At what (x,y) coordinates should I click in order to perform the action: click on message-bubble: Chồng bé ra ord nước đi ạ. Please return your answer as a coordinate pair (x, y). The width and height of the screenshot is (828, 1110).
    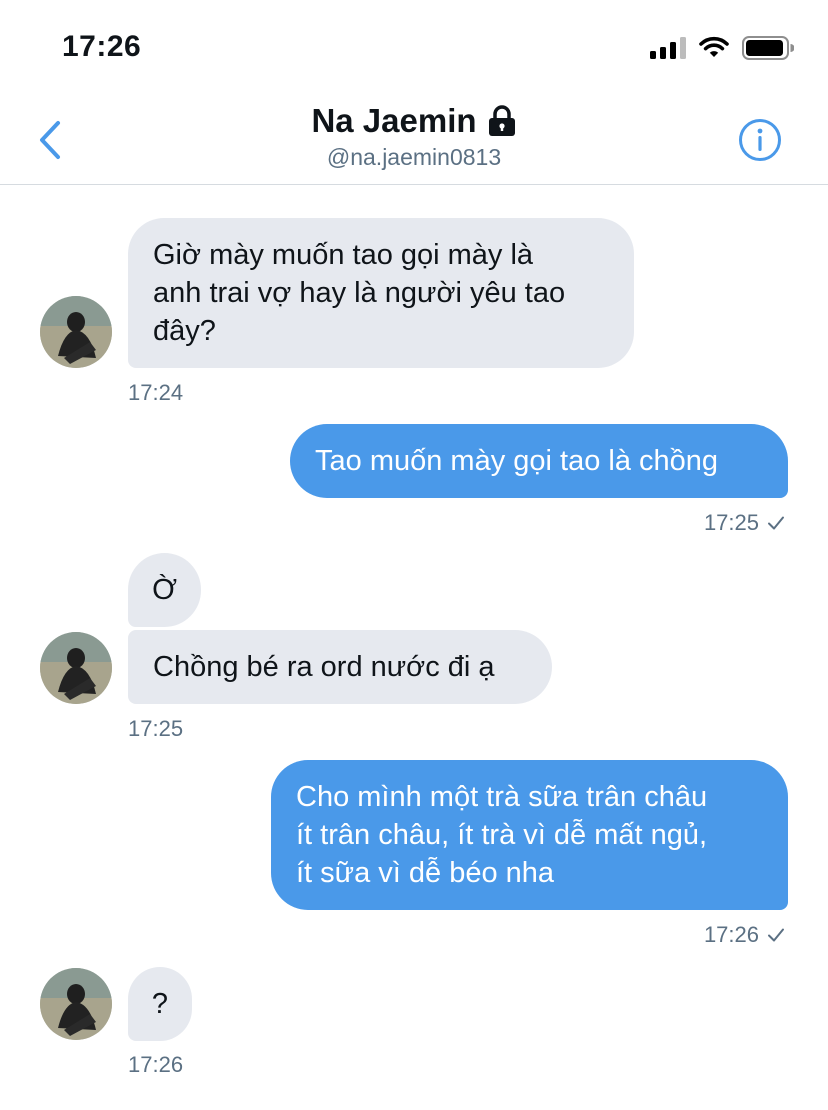
    Looking at the image, I should click on (340, 667).